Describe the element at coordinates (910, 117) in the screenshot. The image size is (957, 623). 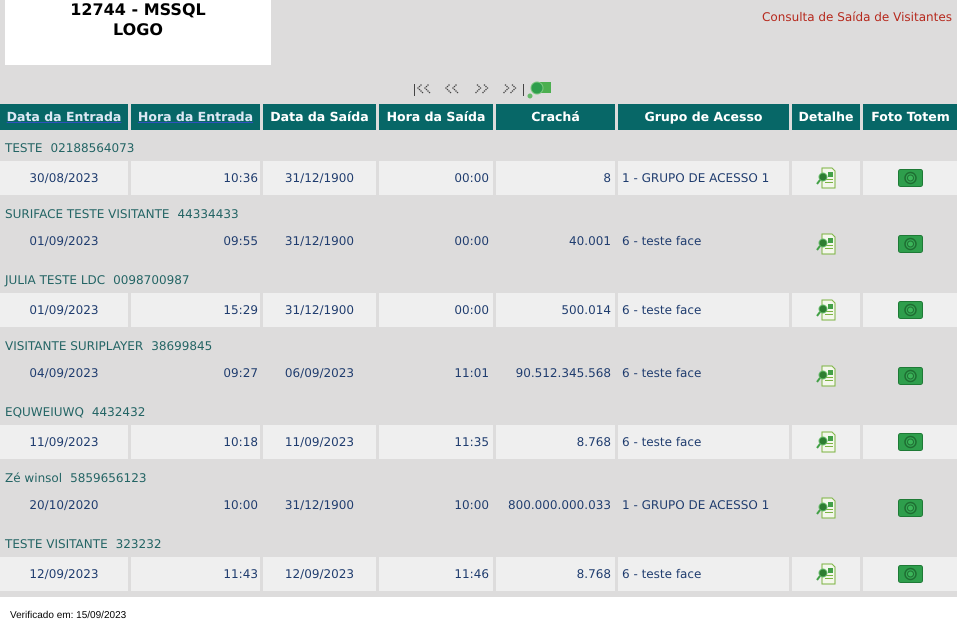
I see `column-header: Foto Totem` at that location.